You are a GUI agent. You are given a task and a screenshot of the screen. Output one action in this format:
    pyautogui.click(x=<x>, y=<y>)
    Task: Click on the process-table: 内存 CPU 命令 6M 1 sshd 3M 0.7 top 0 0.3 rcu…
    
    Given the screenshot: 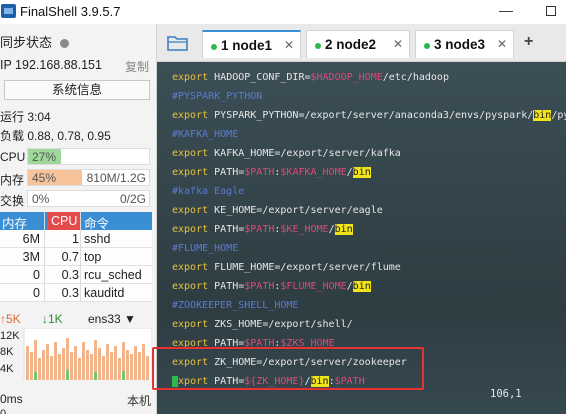 What is the action you would take?
    pyautogui.click(x=76, y=257)
    